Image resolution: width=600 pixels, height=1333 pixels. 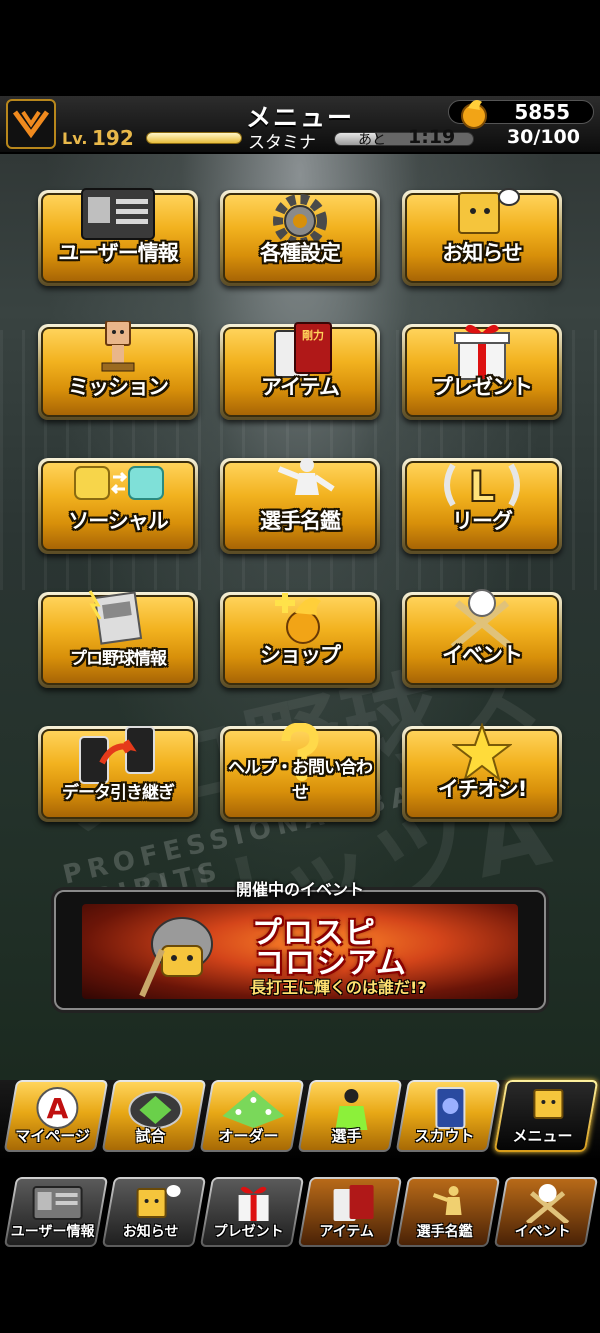 I want to click on event-button: イベント, so click(x=482, y=638).